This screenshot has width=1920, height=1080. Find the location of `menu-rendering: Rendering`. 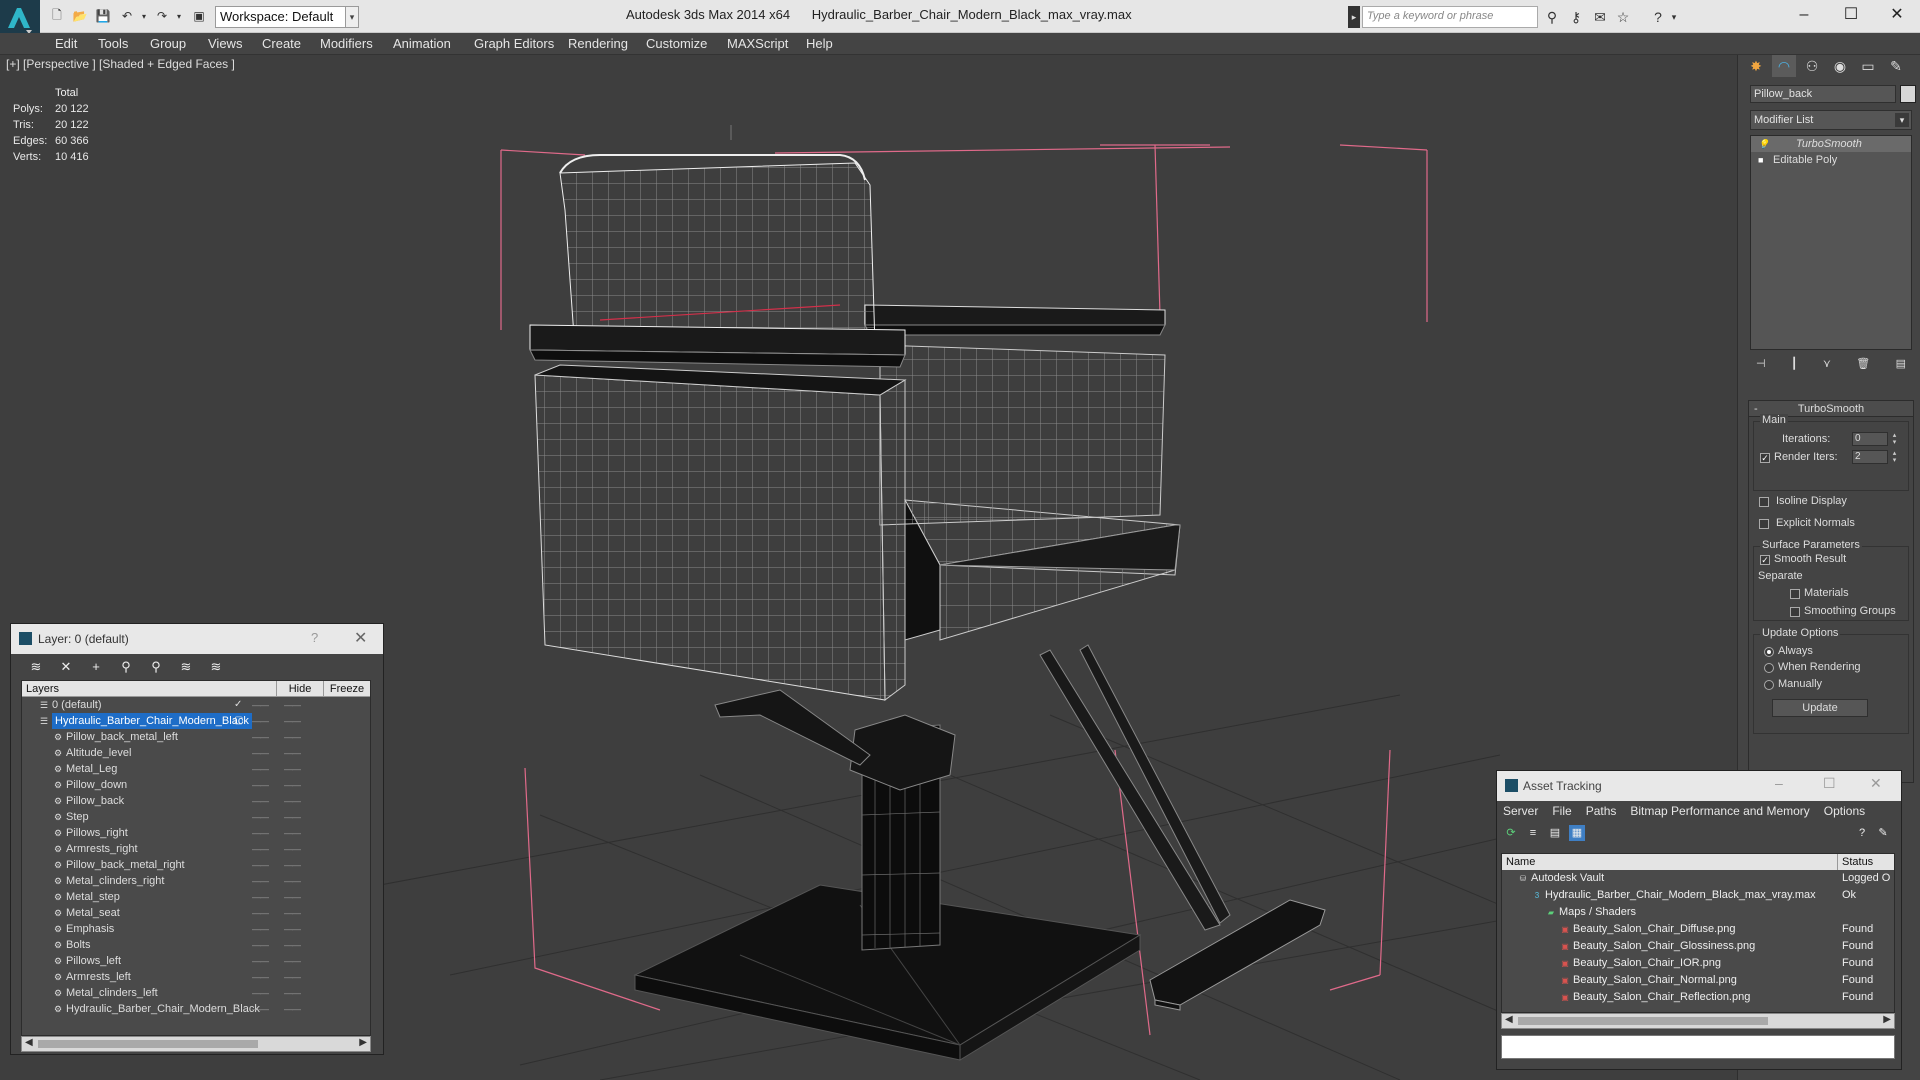

menu-rendering: Rendering is located at coordinates (598, 43).